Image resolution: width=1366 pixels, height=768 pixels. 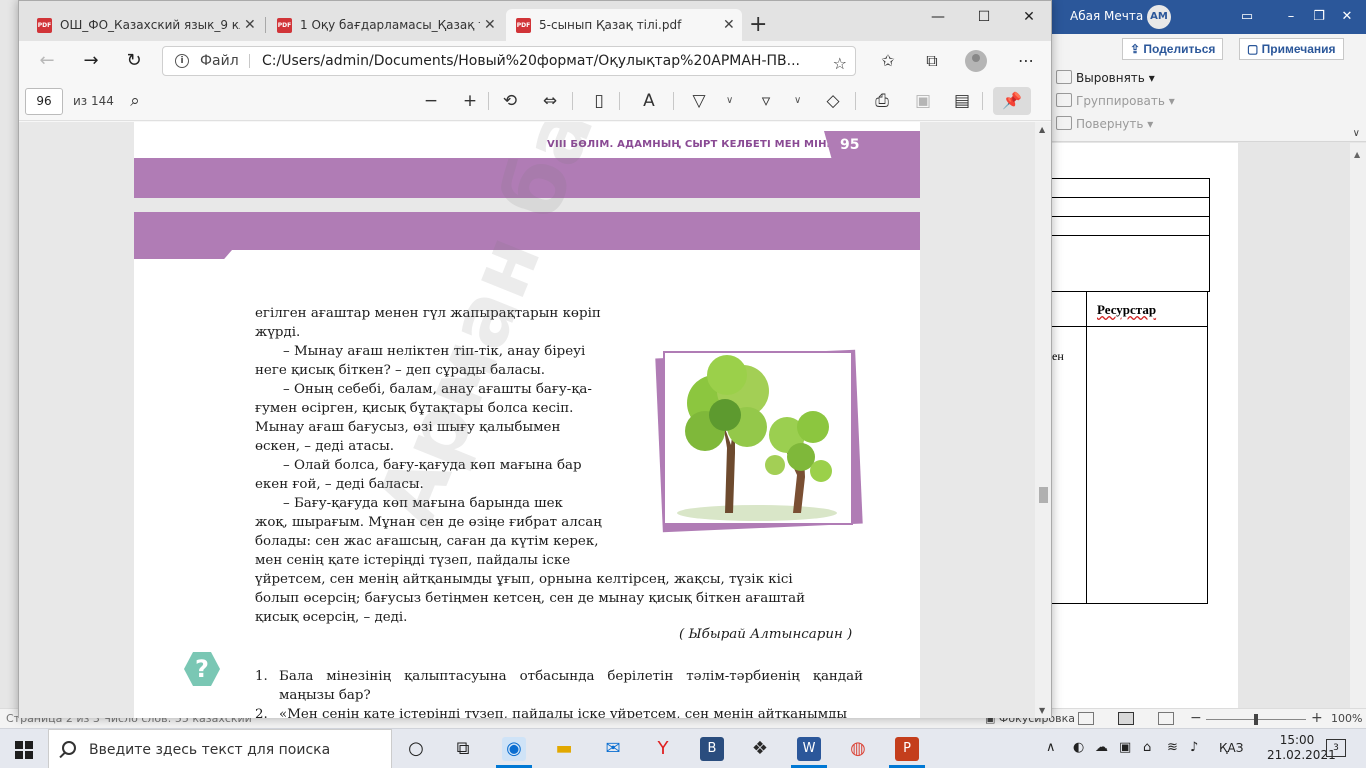 What do you see at coordinates (47, 61) in the screenshot?
I see `back-button: ←` at bounding box center [47, 61].